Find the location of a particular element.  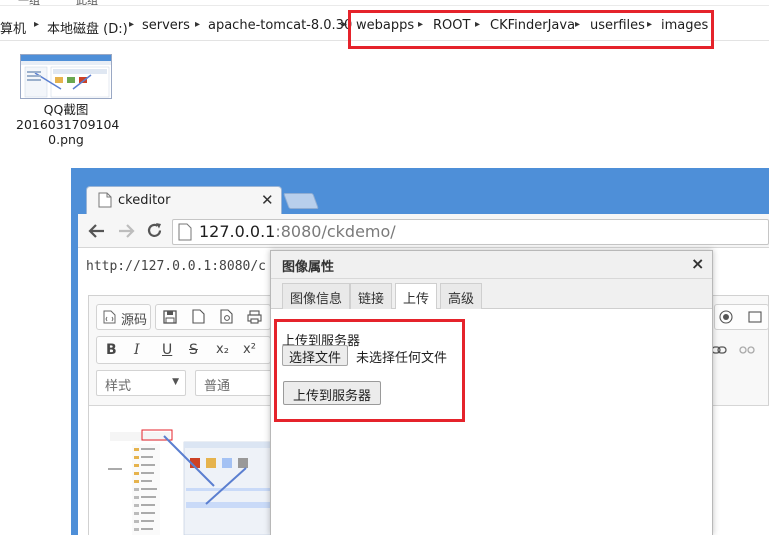

thumbnail-image is located at coordinates (66, 76).